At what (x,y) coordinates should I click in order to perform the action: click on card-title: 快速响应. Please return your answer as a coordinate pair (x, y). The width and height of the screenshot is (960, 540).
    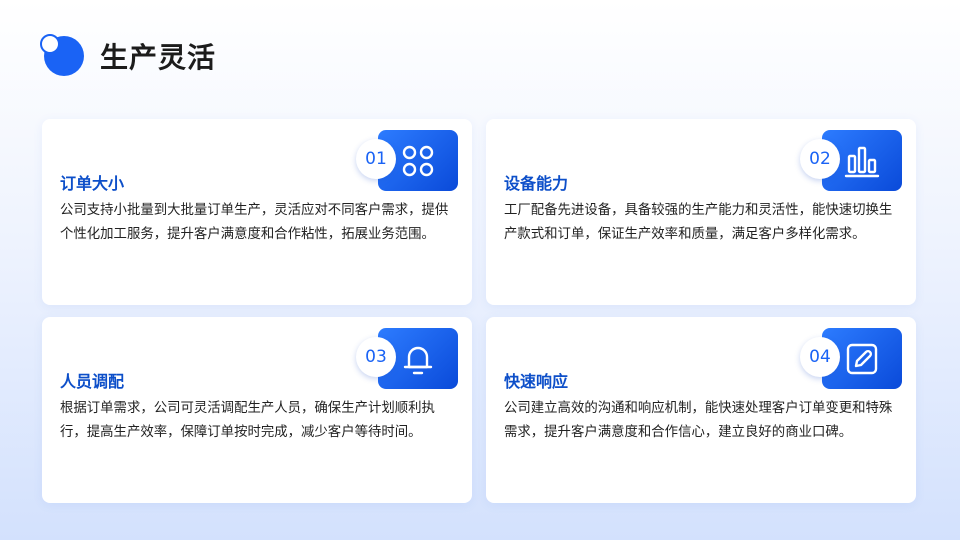
    Looking at the image, I should click on (536, 381).